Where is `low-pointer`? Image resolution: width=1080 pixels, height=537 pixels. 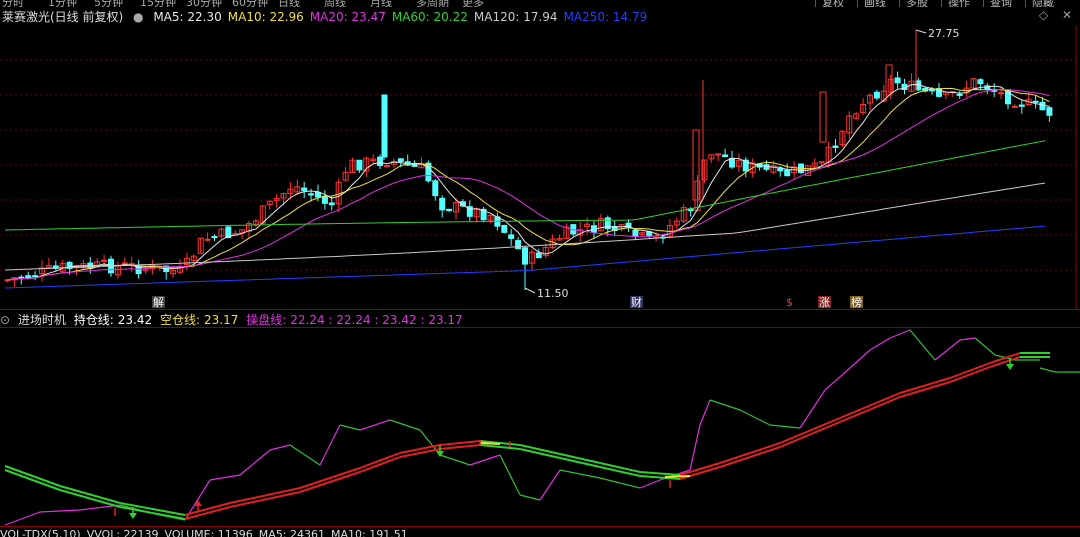
low-pointer is located at coordinates (530, 290).